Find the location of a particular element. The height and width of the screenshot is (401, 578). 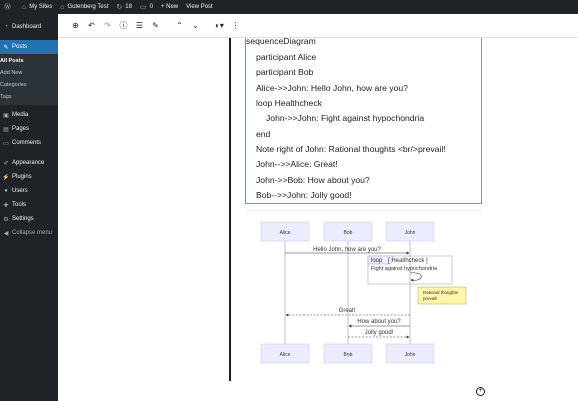

edit-icon: ✎ is located at coordinates (155, 25).